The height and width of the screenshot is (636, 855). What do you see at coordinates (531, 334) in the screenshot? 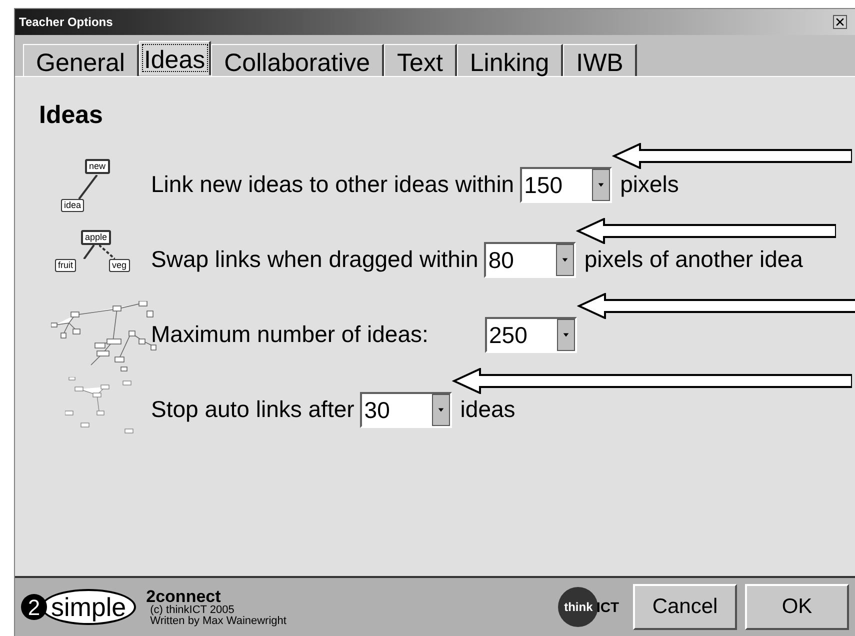
I see `number-dropdown: 250` at bounding box center [531, 334].